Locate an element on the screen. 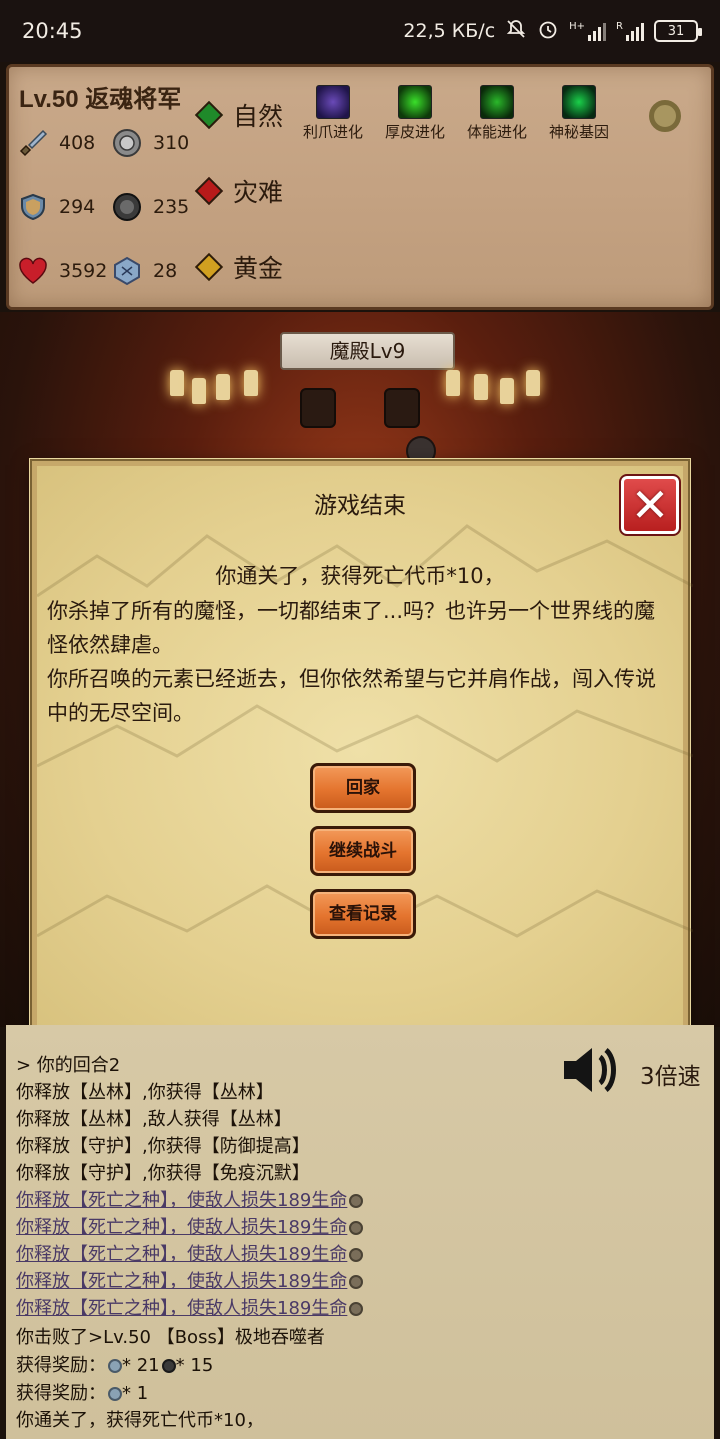  empty-slot-ring-icon is located at coordinates (665, 116).